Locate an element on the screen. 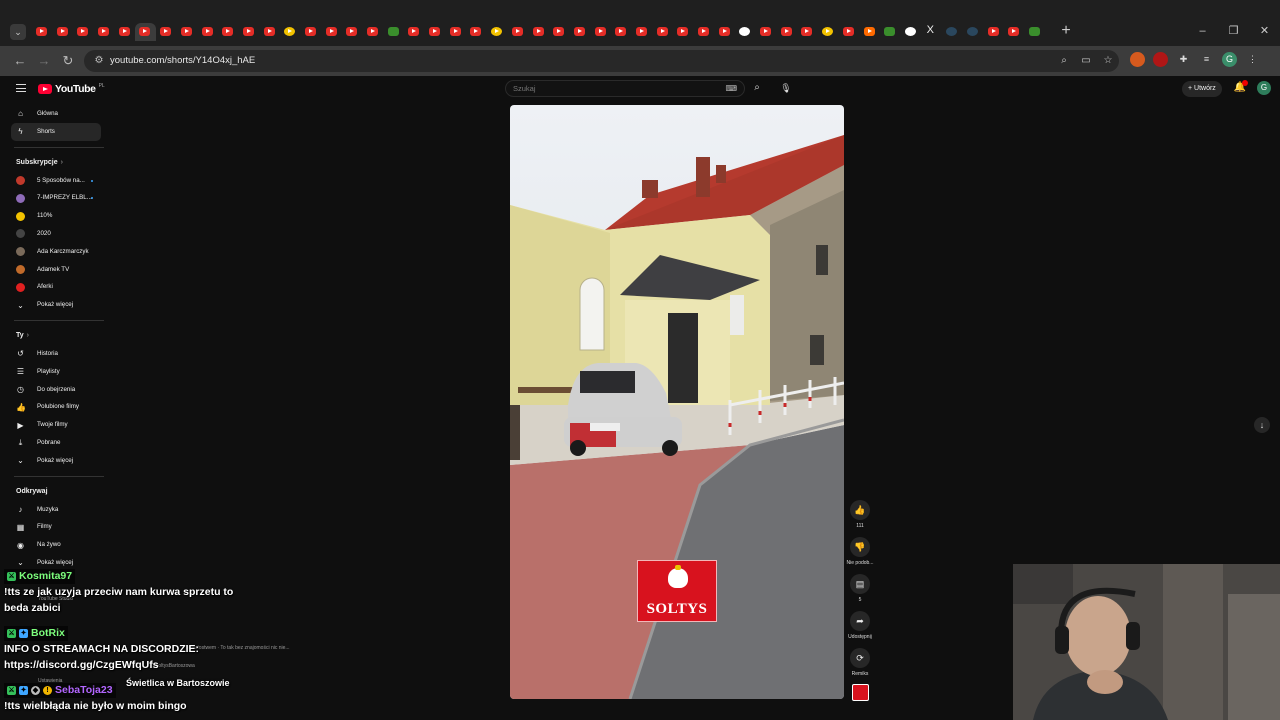 This screenshot has width=1280, height=720. media-control-icon: ≡ is located at coordinates (1206, 59).